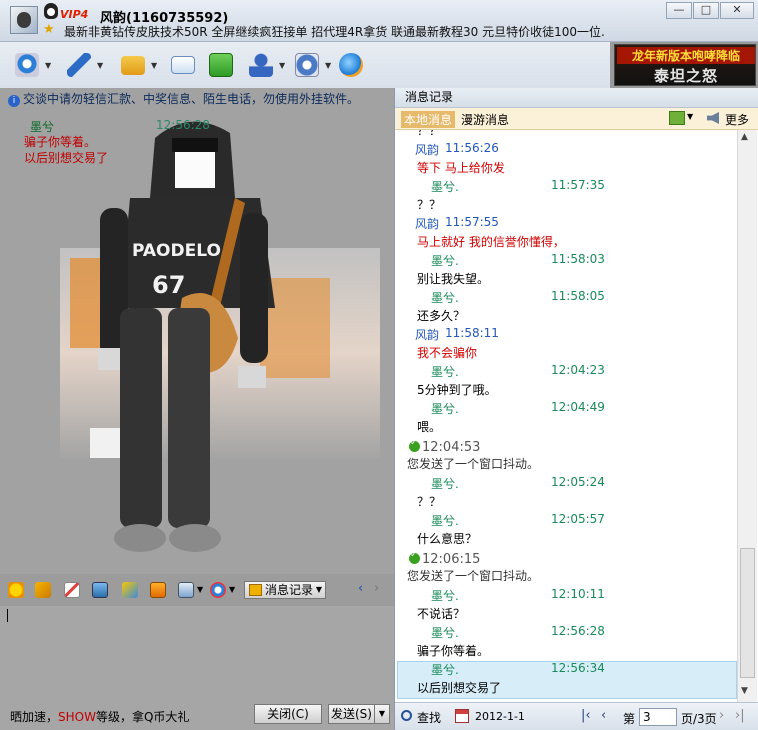 This screenshot has height=730, width=758. I want to click on history-message: 我不会骗你, so click(447, 353).